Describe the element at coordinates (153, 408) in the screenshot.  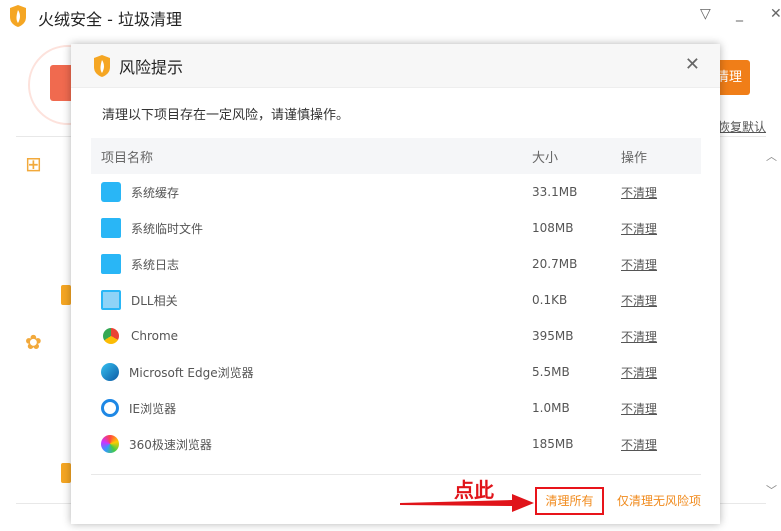
I see `item-name: IE浏览器` at that location.